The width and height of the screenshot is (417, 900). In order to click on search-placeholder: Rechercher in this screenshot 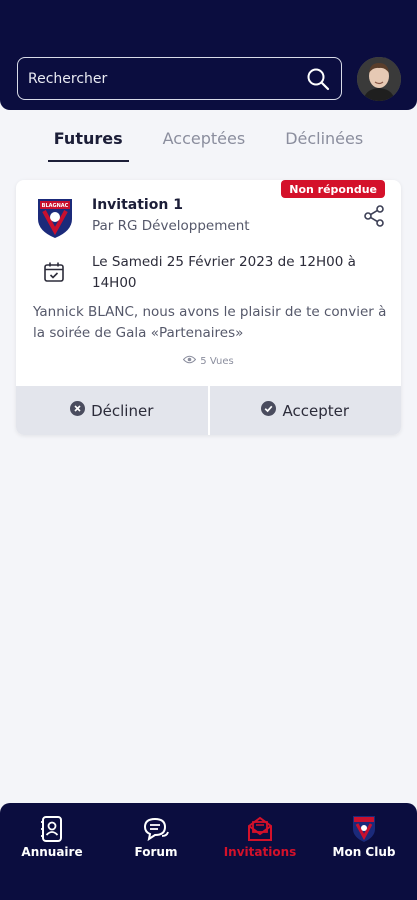, I will do `click(68, 78)`.